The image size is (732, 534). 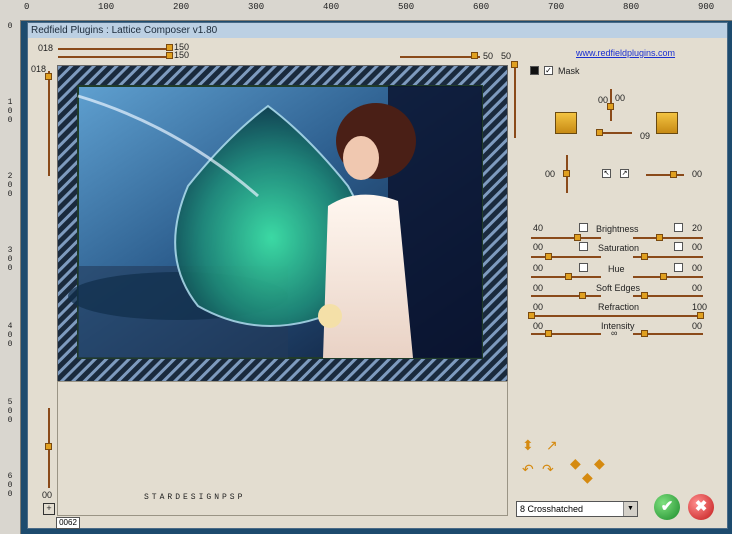 I want to click on pattern-dropdown: 8 Crosshatched ▼, so click(x=577, y=509).